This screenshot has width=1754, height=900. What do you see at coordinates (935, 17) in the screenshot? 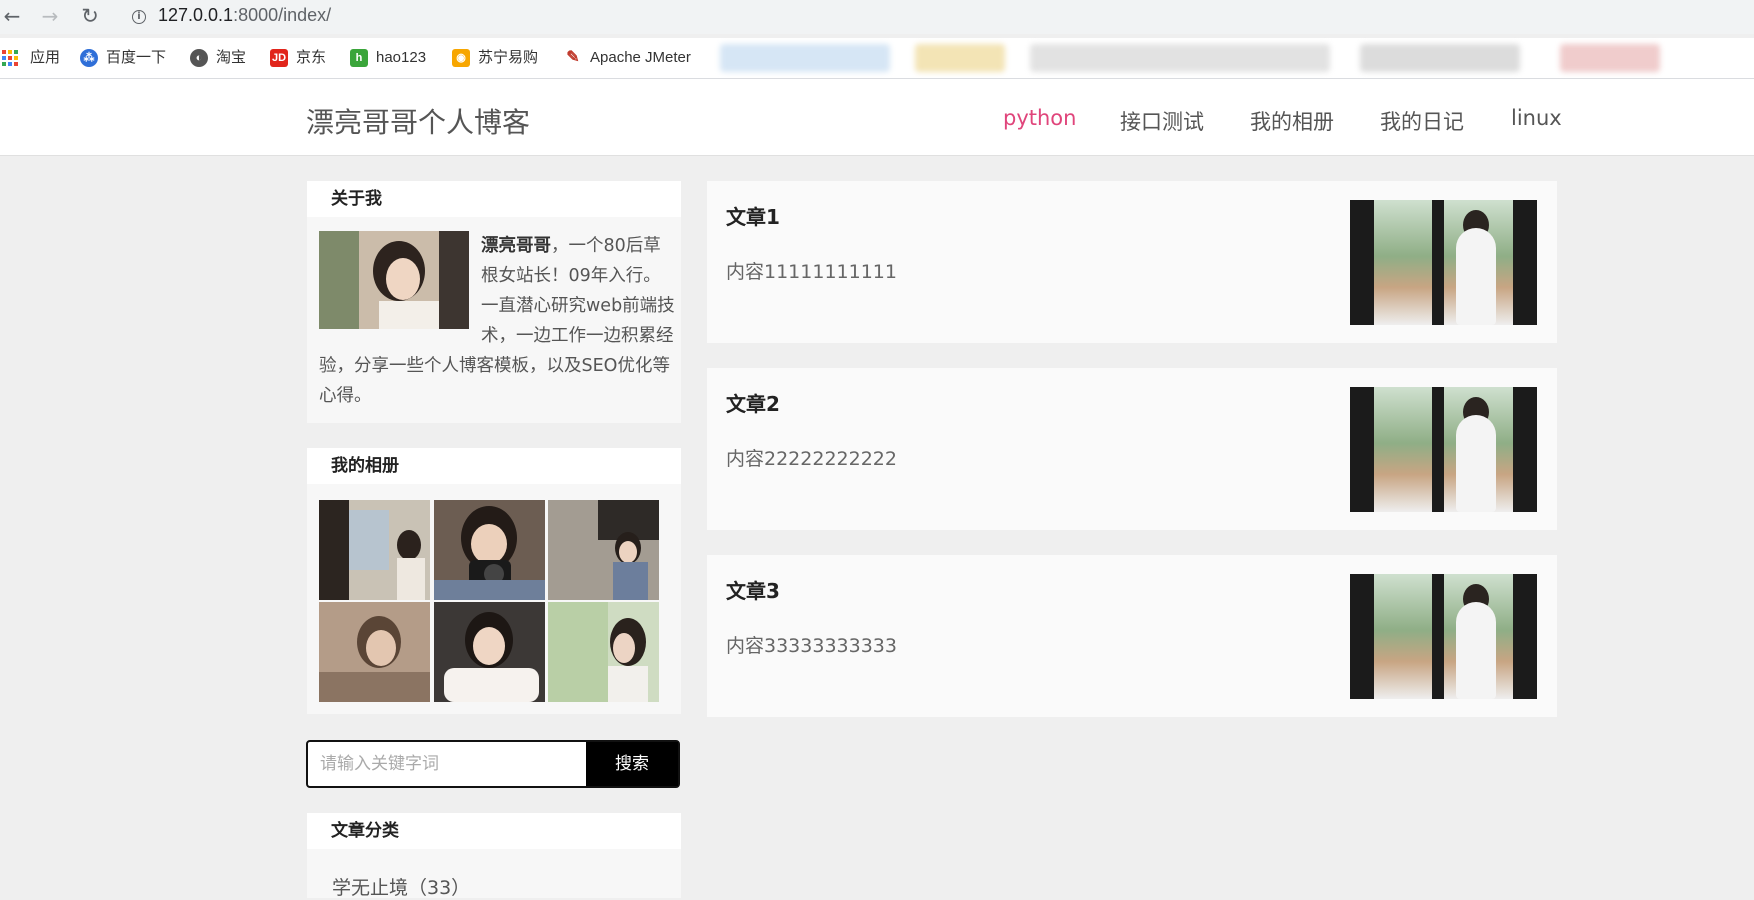
I see `address-bar: i 127.0.0.1:8000/index/` at bounding box center [935, 17].